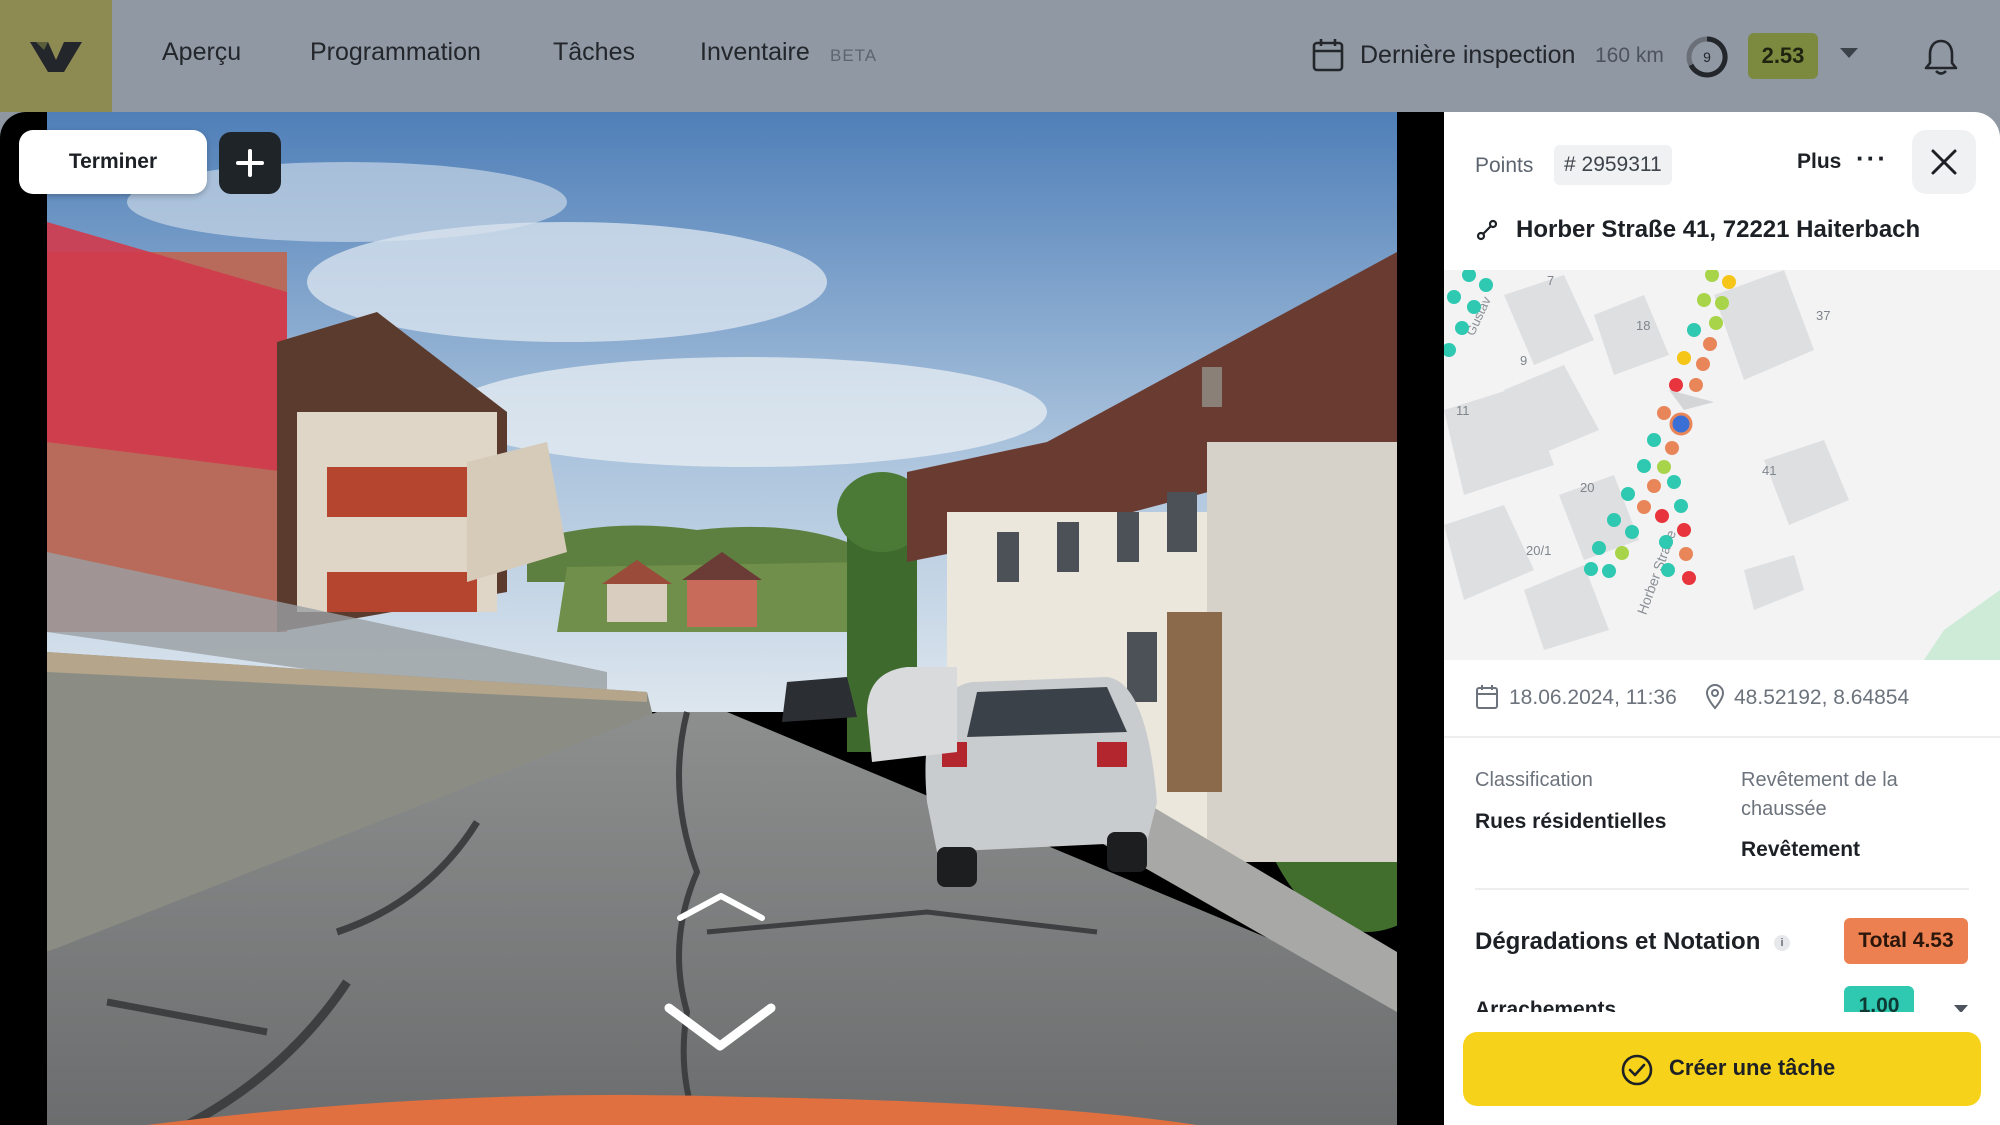 The width and height of the screenshot is (2000, 1125). I want to click on beta-badge: BETA, so click(854, 55).